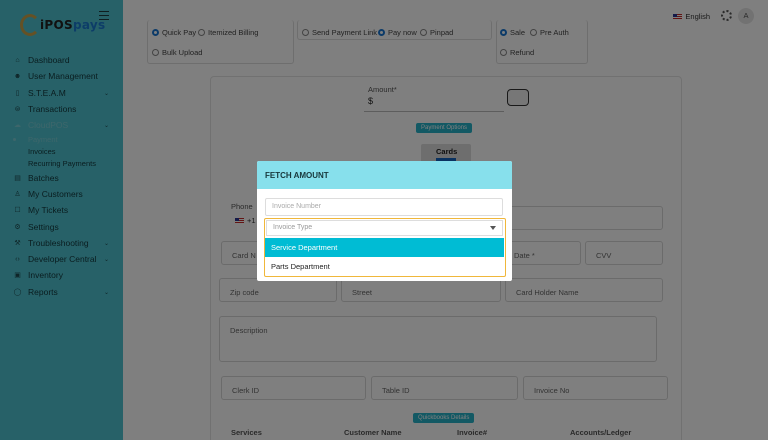 The height and width of the screenshot is (440, 768). Describe the element at coordinates (384, 228) in the screenshot. I see `invoice-type-select: Invoice Type` at that location.